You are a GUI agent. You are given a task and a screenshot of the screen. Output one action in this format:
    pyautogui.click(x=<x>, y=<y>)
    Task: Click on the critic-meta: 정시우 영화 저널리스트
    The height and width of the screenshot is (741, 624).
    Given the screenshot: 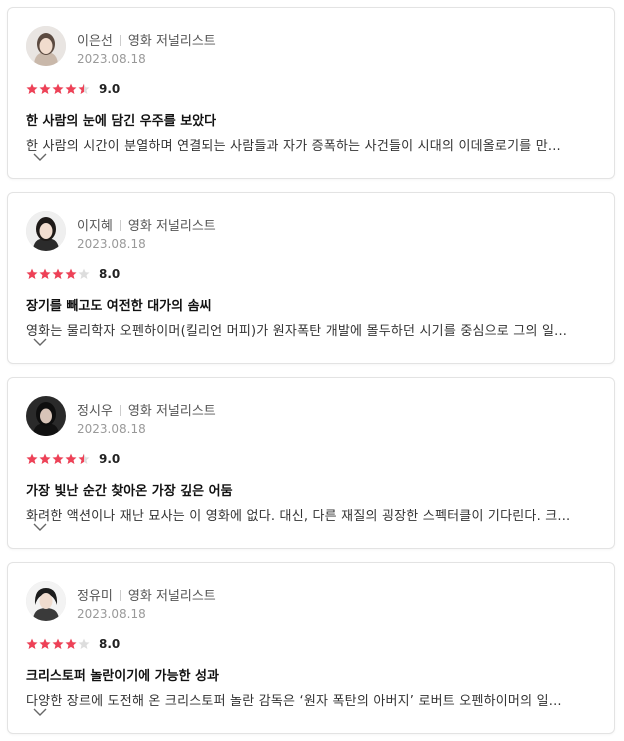 What is the action you would take?
    pyautogui.click(x=146, y=409)
    